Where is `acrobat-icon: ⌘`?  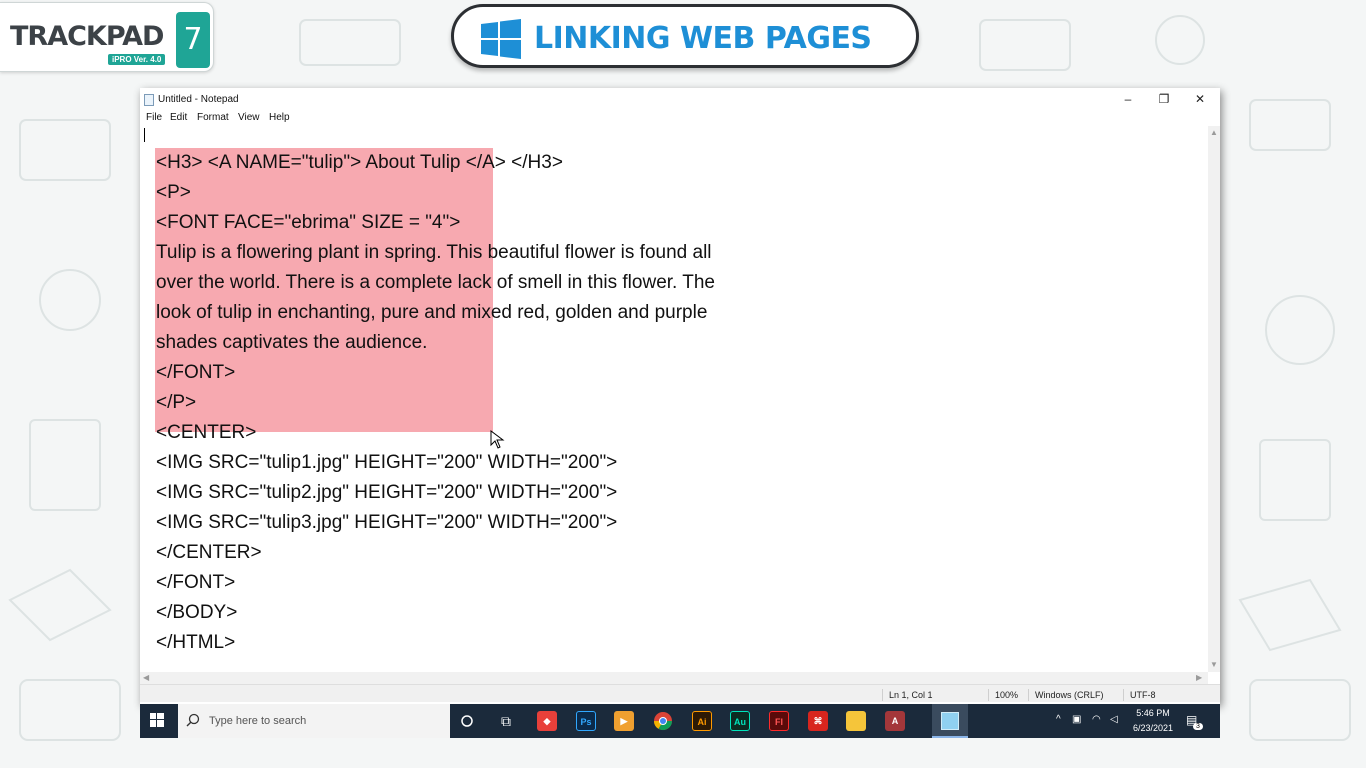 acrobat-icon: ⌘ is located at coordinates (818, 721).